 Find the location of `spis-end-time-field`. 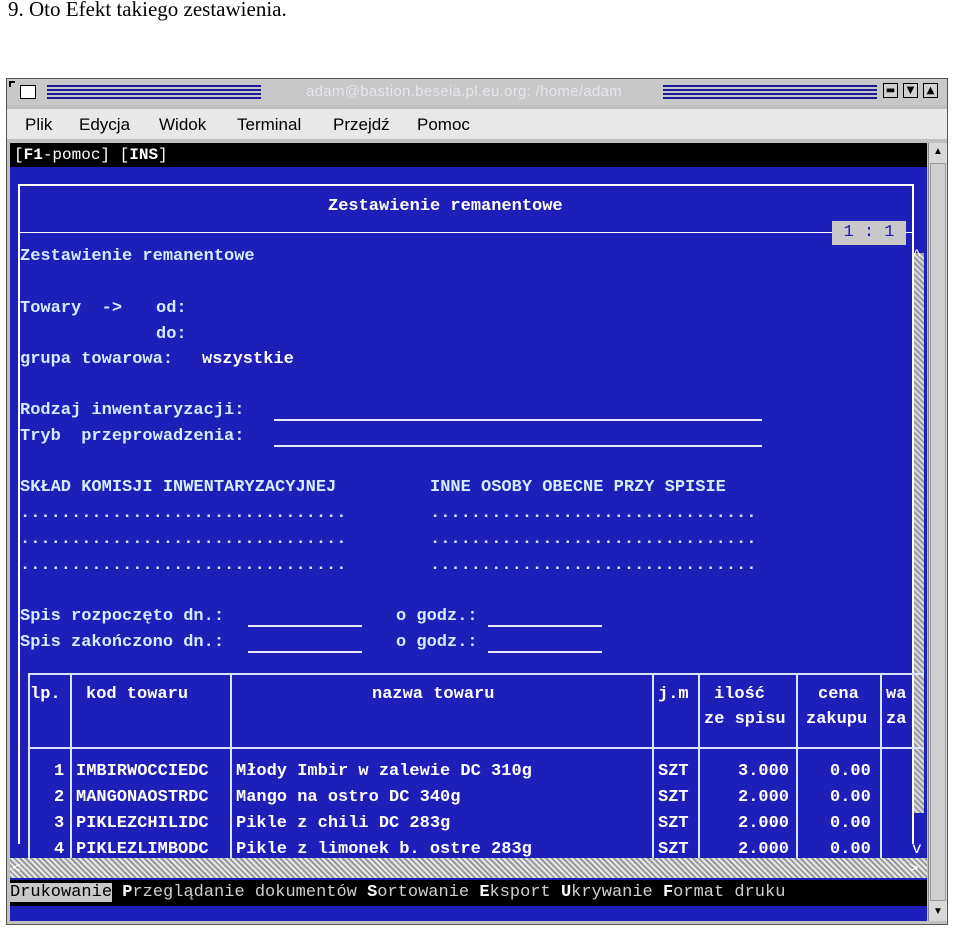

spis-end-time-field is located at coordinates (545, 652).